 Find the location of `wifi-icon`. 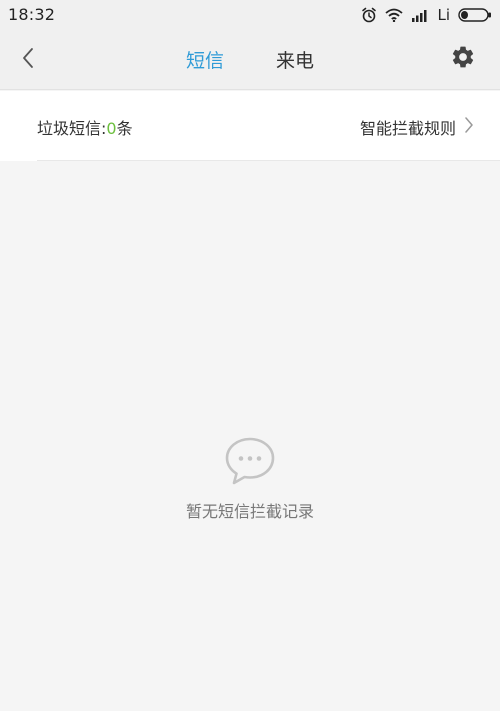

wifi-icon is located at coordinates (394, 15).